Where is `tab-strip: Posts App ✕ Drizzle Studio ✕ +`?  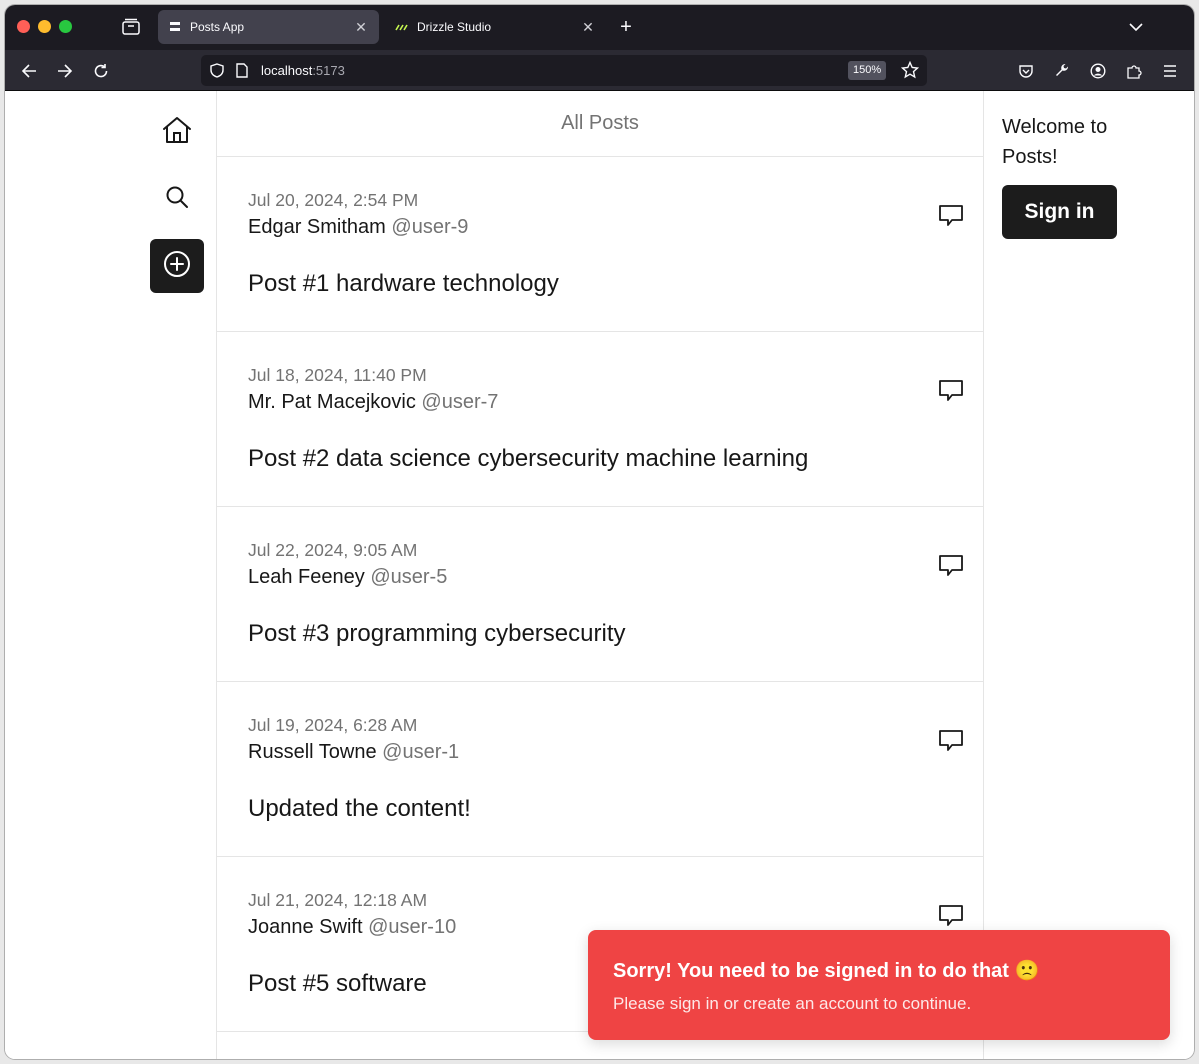 tab-strip: Posts App ✕ Drizzle Studio ✕ + is located at coordinates (599, 27).